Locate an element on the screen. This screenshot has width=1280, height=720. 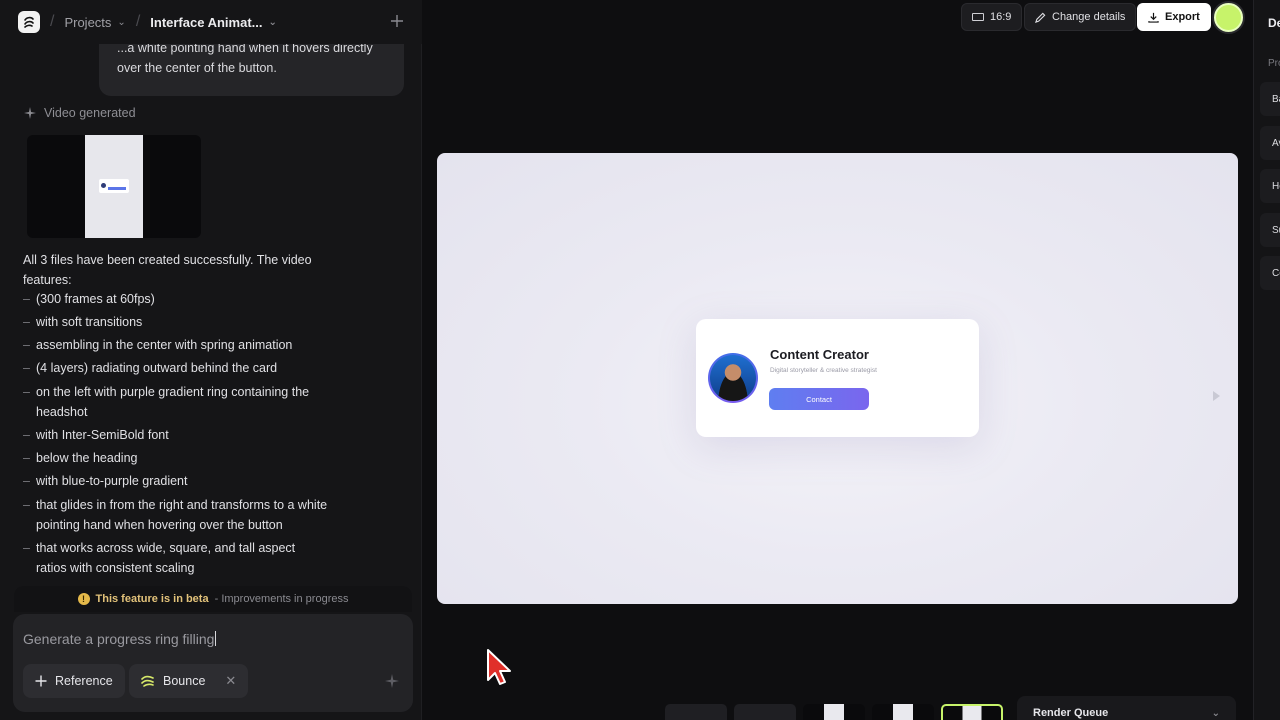
feature-item: – with soft transitions is located at coordinates (83, 322).